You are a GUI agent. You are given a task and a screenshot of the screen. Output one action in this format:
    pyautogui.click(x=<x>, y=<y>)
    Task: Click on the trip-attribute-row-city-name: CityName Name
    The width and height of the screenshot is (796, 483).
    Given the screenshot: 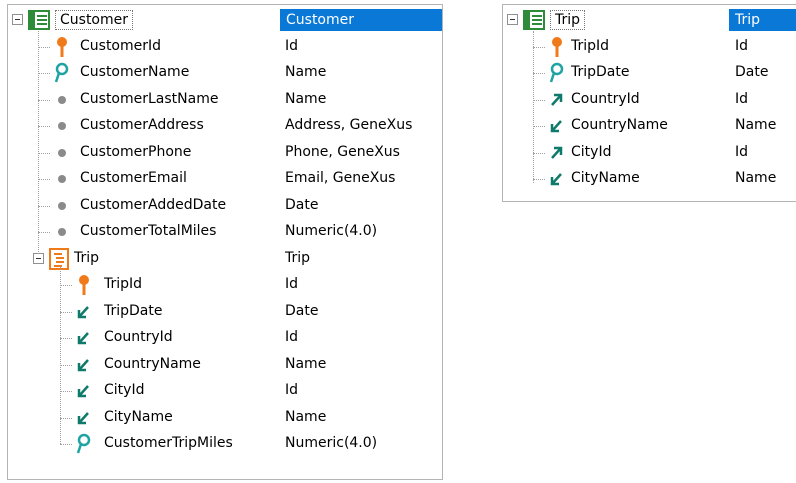 What is the action you would take?
    pyautogui.click(x=649, y=179)
    